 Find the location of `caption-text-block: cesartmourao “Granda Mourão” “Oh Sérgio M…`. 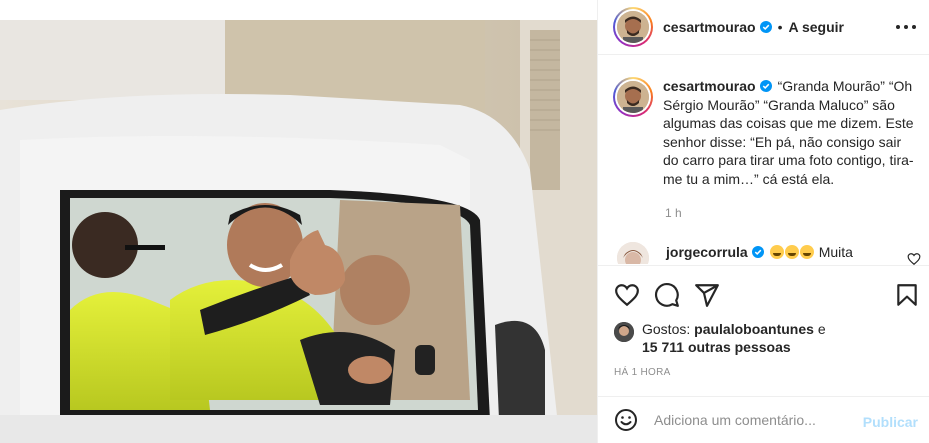

caption-text-block: cesartmourao “Granda Mourão” “Oh Sérgio M… is located at coordinates (790, 133).